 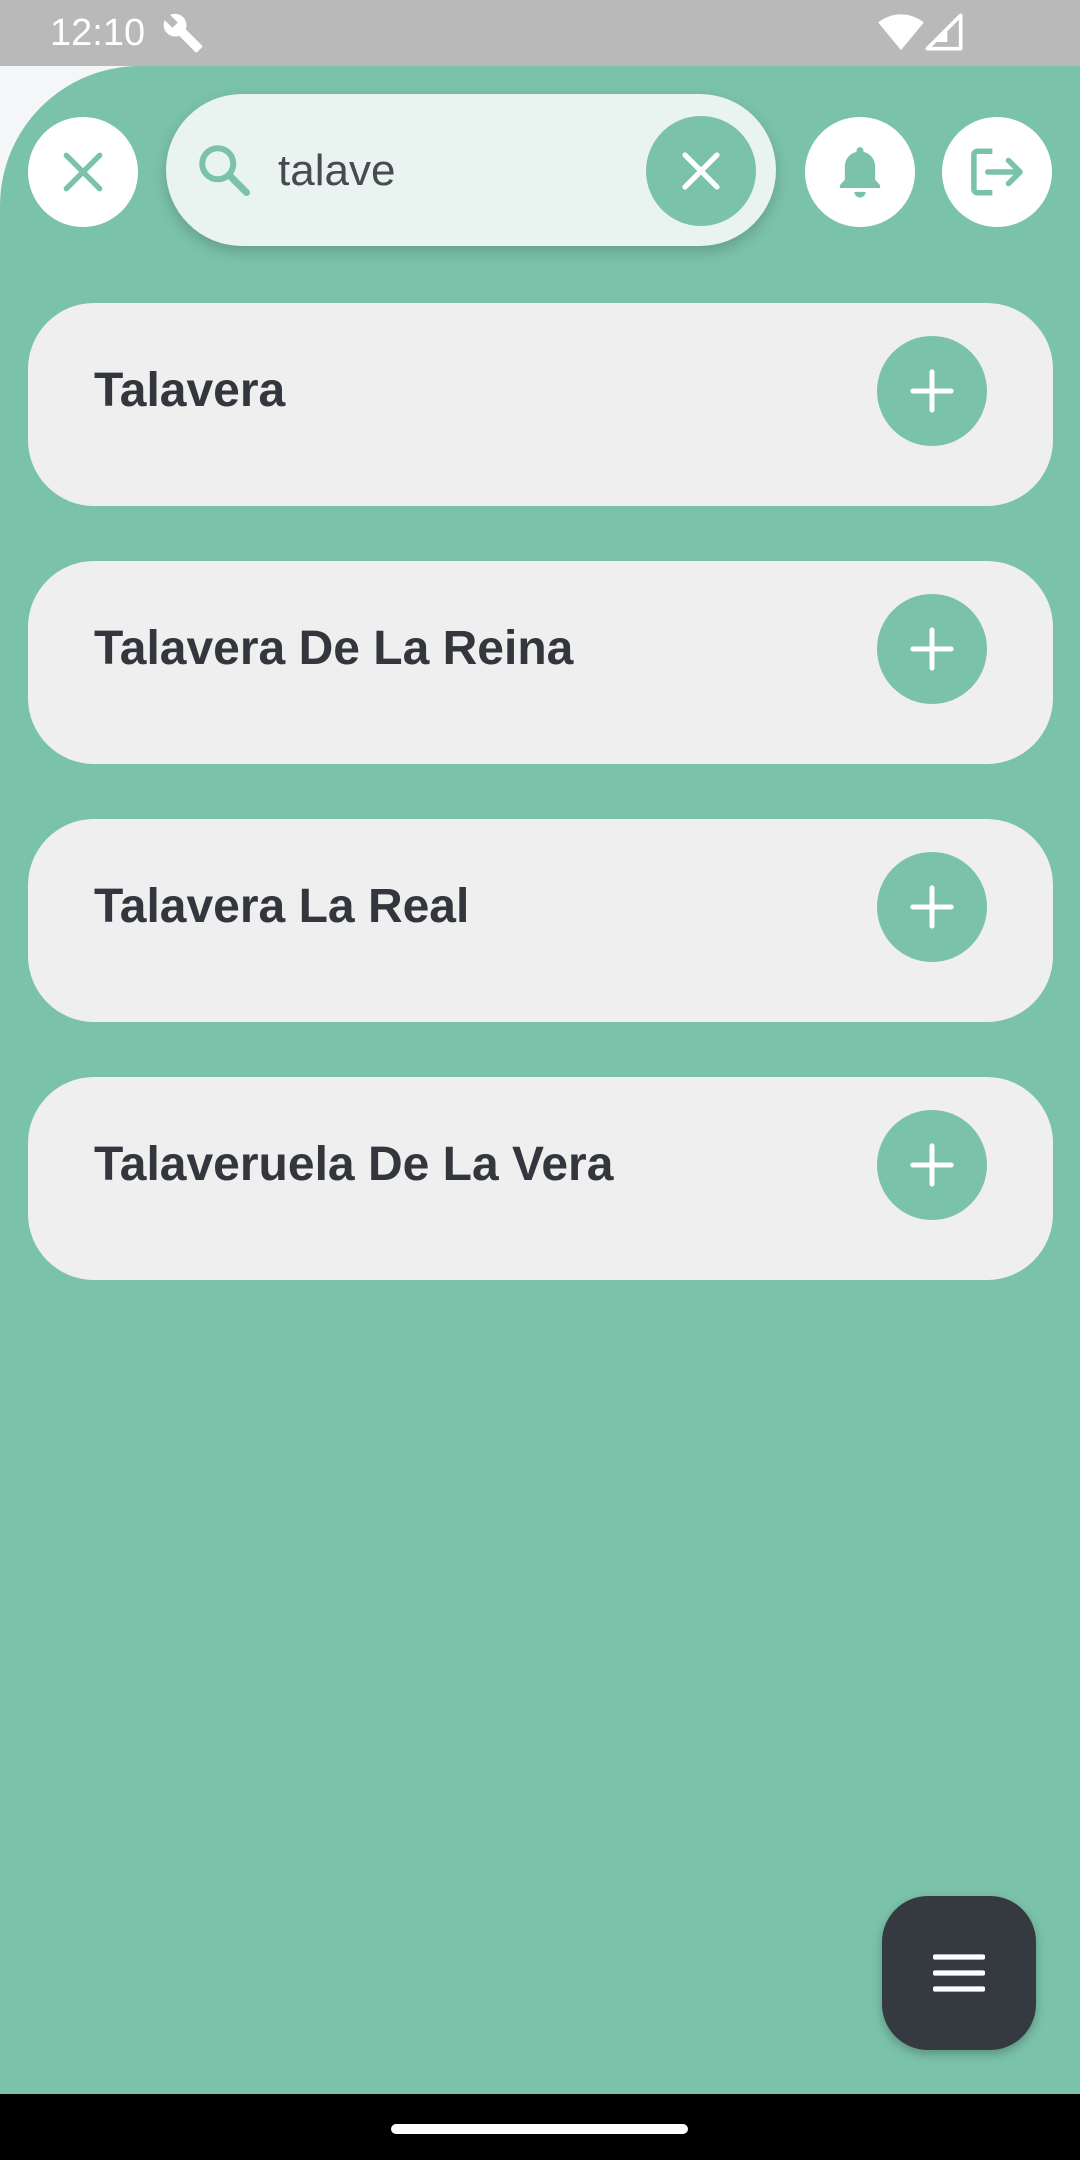 What do you see at coordinates (540, 920) in the screenshot?
I see `list-item: Talavera La Real` at bounding box center [540, 920].